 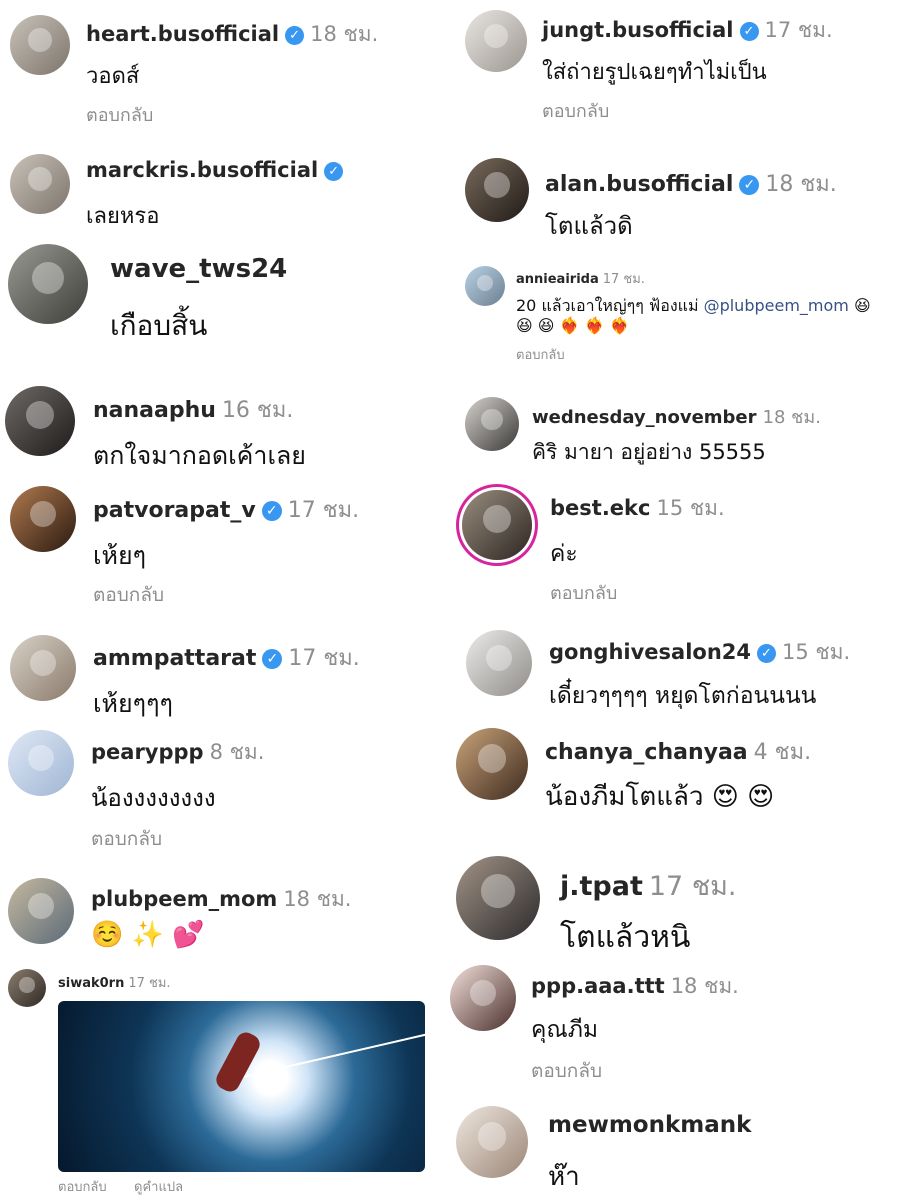 What do you see at coordinates (182, 34) in the screenshot?
I see `username: heart.busofficial` at bounding box center [182, 34].